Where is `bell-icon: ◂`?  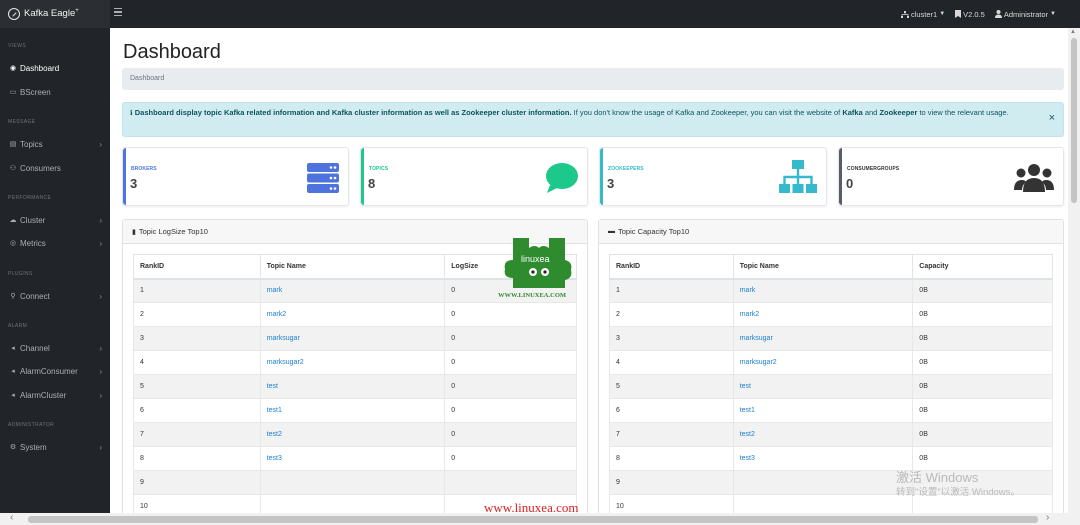 bell-icon: ◂ is located at coordinates (13, 395).